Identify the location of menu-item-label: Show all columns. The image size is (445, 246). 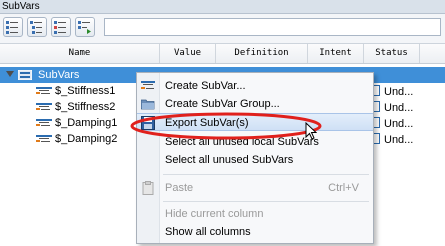
(208, 232).